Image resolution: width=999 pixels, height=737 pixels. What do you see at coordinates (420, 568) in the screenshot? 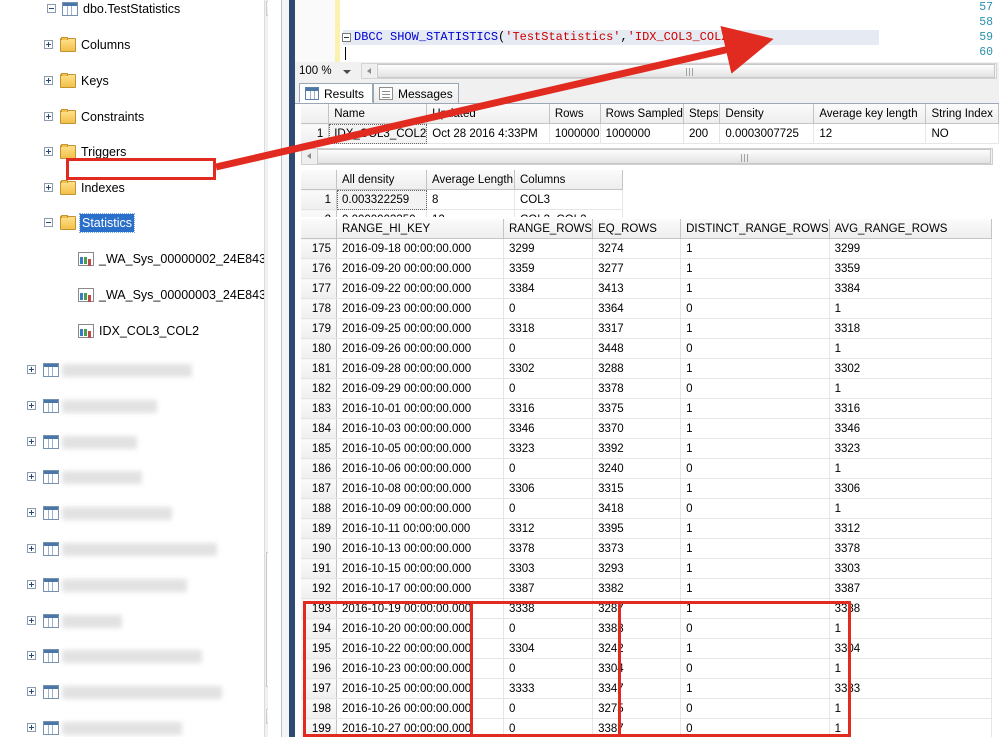
I see `table-cell: 2016-10-15 00:00:00.000` at bounding box center [420, 568].